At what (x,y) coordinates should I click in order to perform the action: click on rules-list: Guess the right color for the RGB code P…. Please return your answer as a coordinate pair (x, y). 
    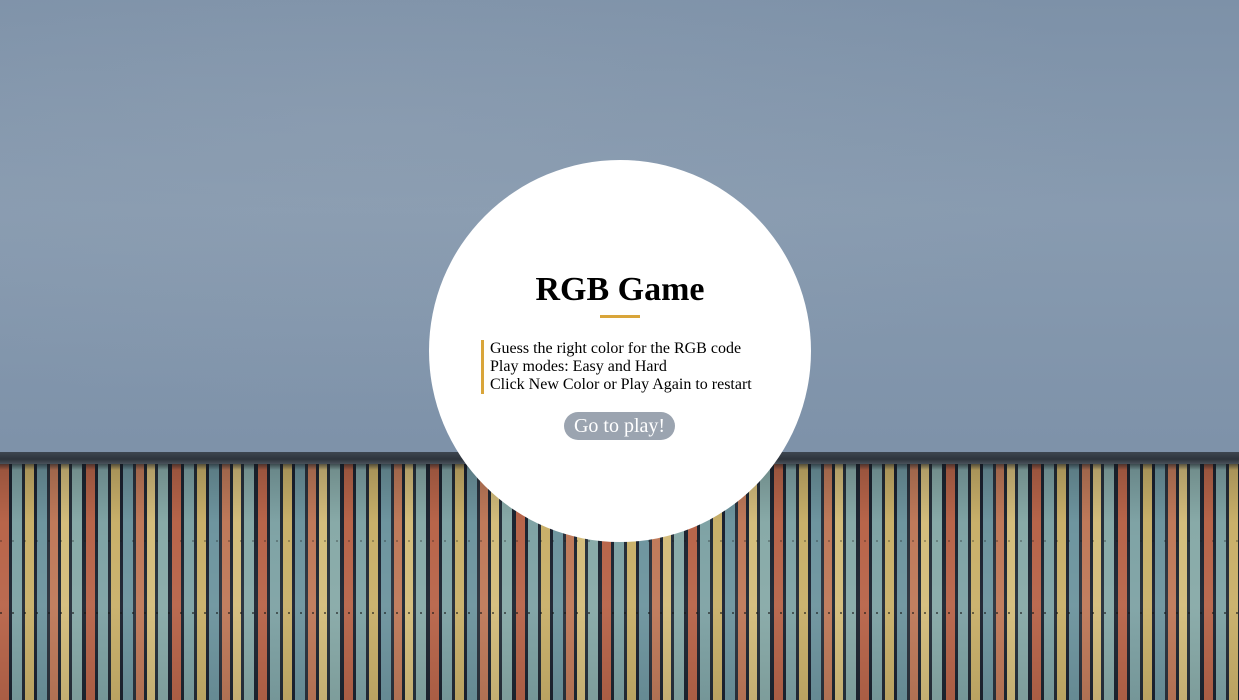
    Looking at the image, I should click on (630, 367).